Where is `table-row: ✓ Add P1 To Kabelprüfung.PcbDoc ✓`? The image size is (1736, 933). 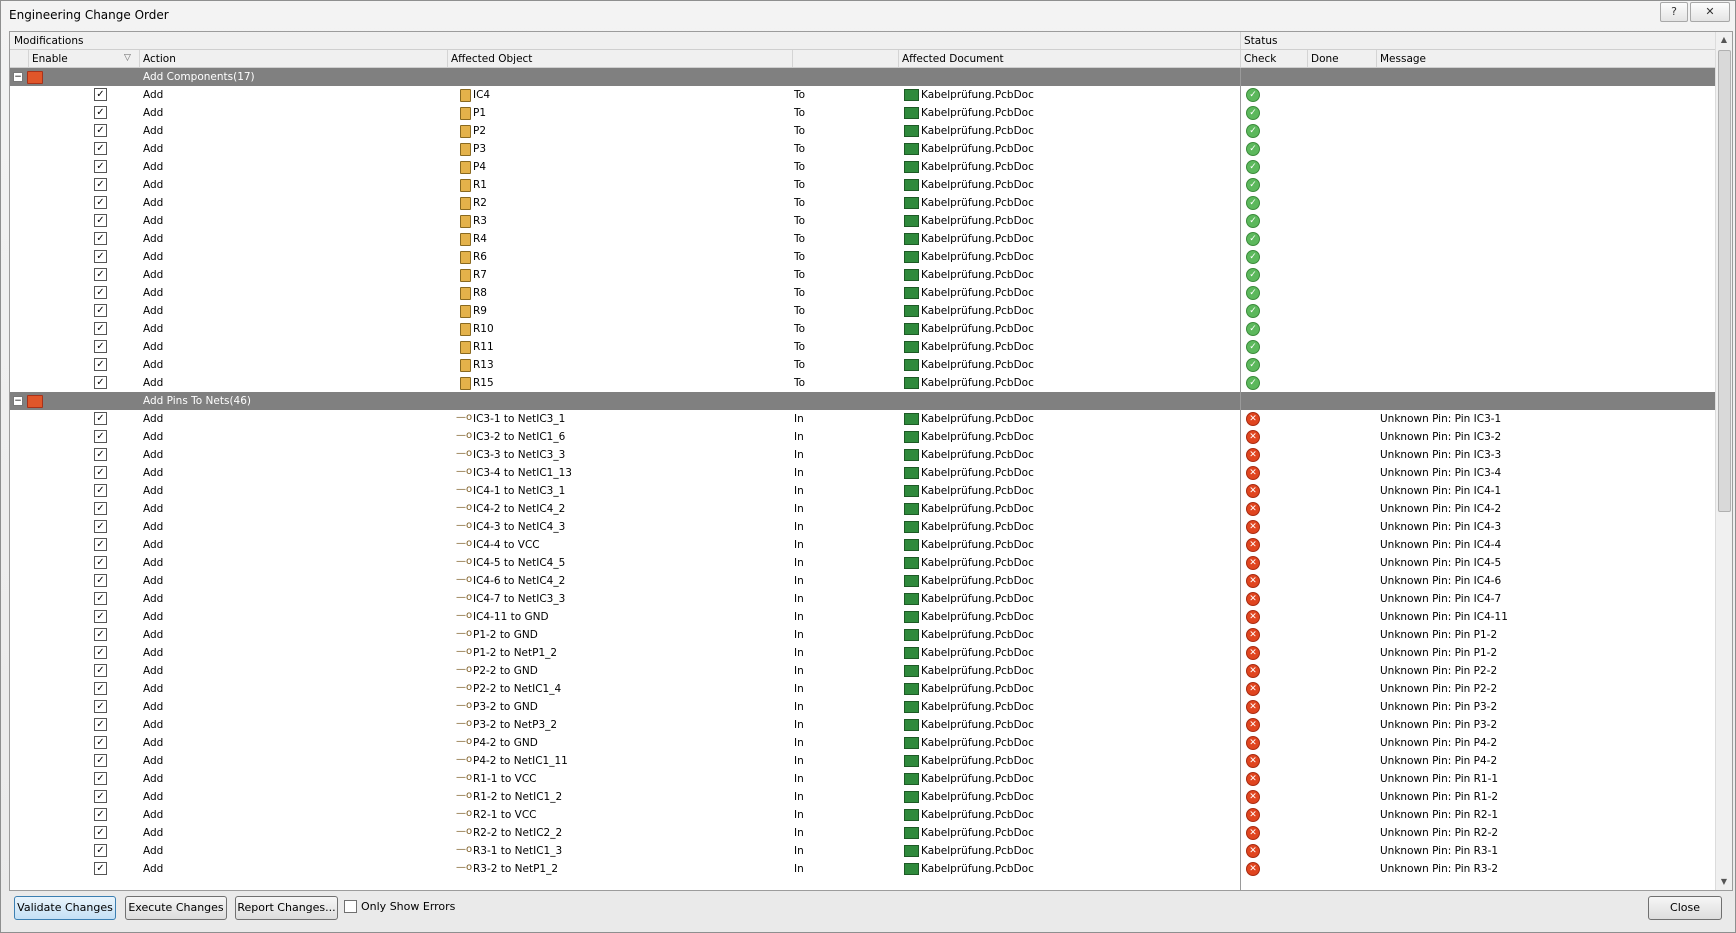
table-row: ✓ Add P1 To Kabelprüfung.PcbDoc ✓ is located at coordinates (863, 113).